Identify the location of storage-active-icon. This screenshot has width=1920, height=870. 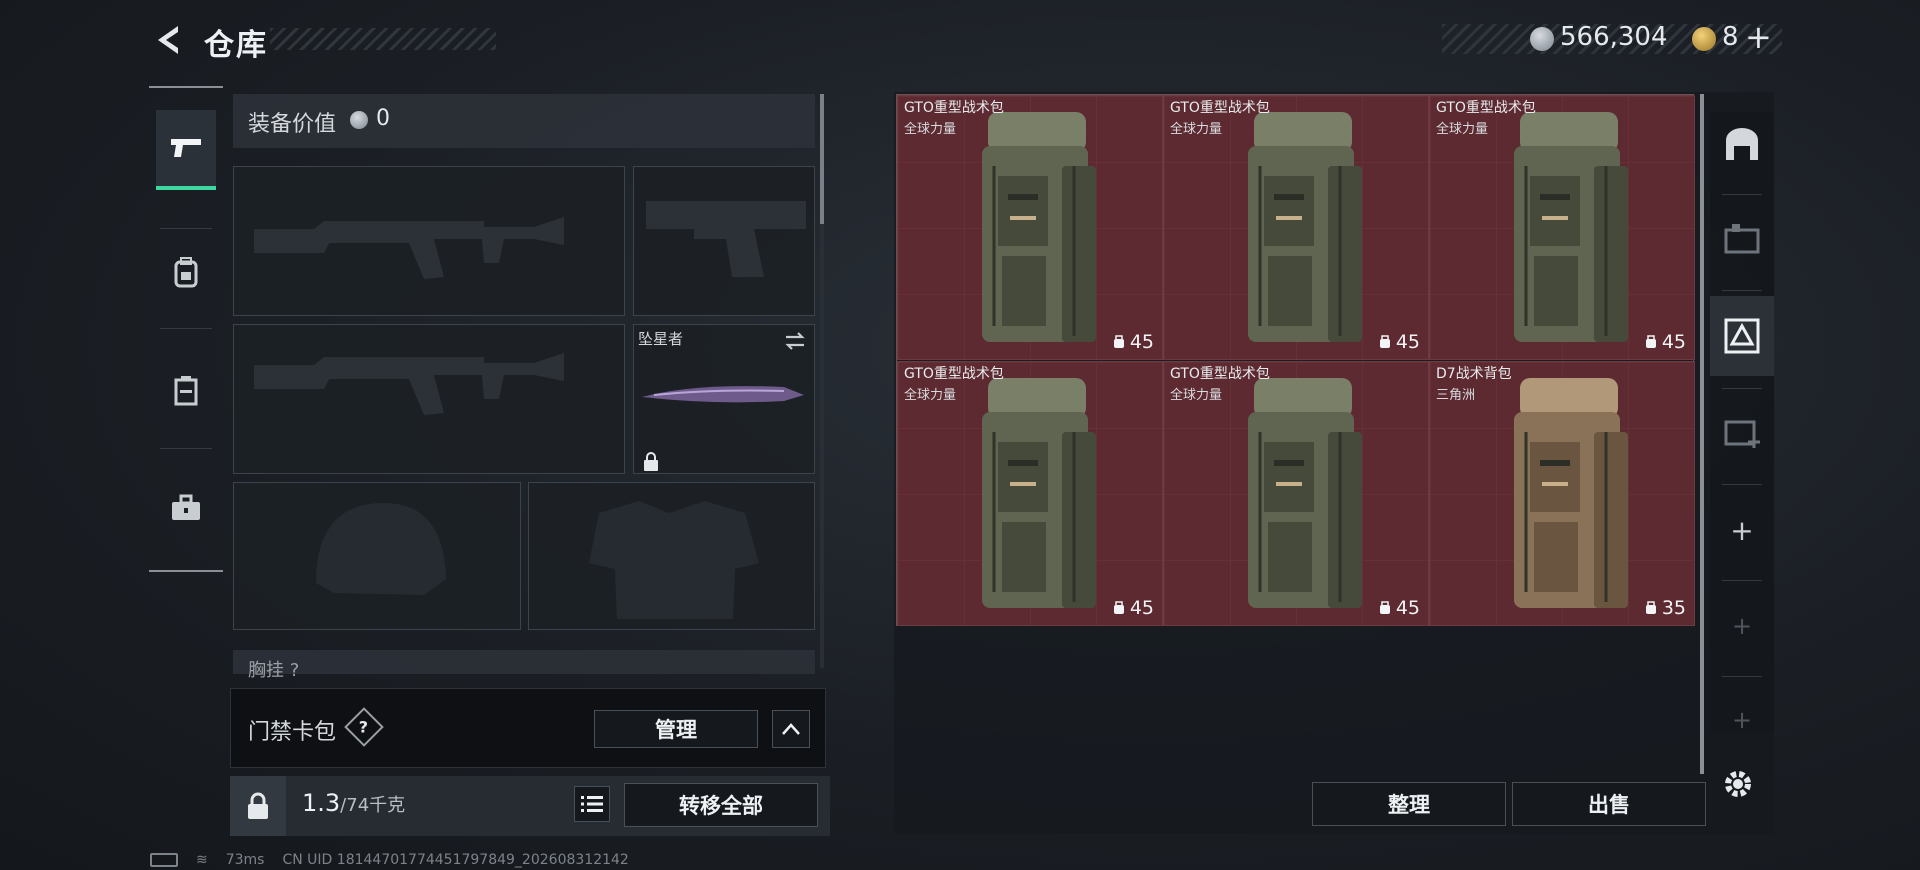
(1742, 336).